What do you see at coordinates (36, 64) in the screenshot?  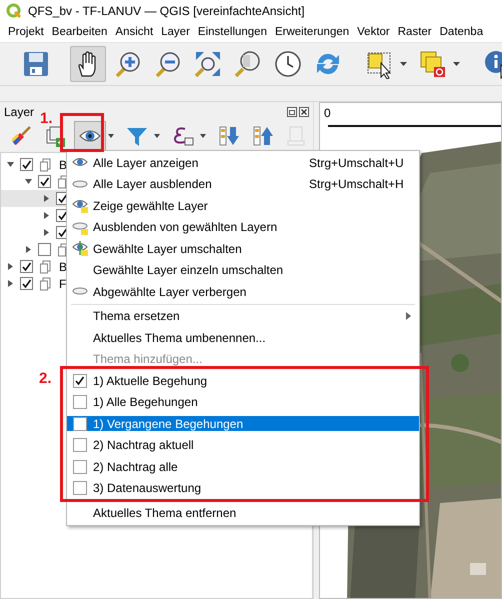 I see `save-icon` at bounding box center [36, 64].